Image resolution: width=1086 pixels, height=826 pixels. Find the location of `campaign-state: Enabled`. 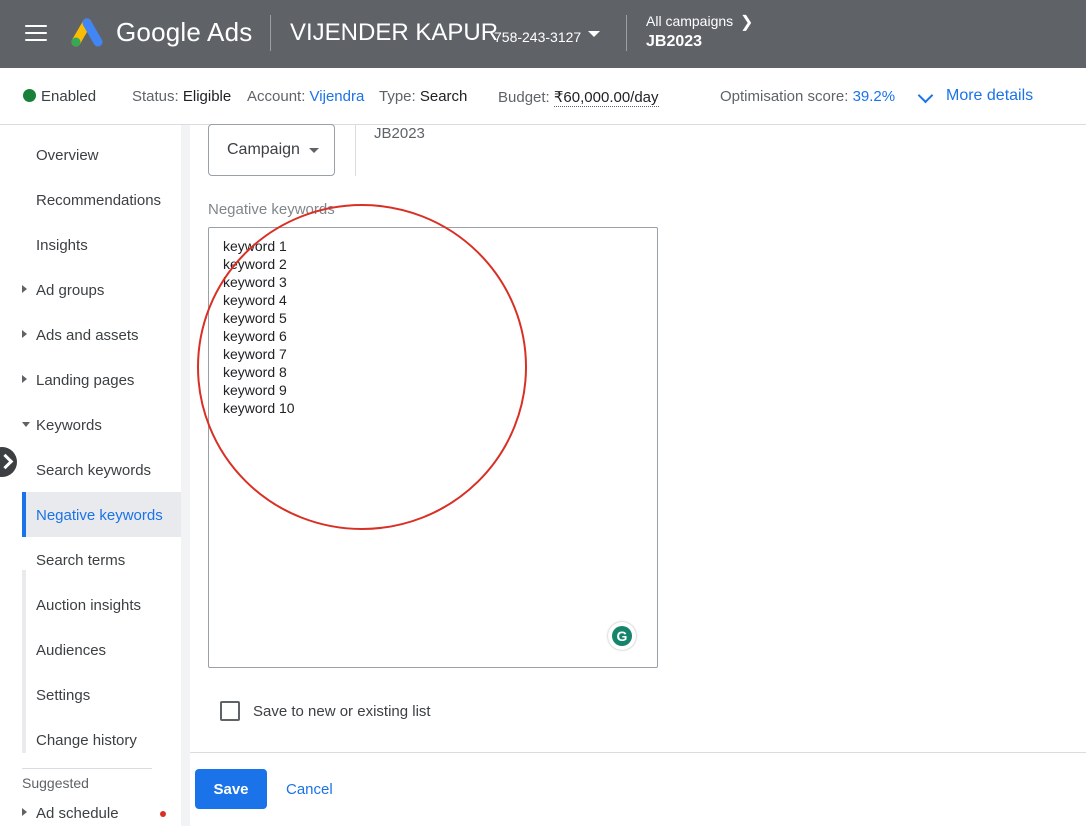

campaign-state: Enabled is located at coordinates (68, 96).